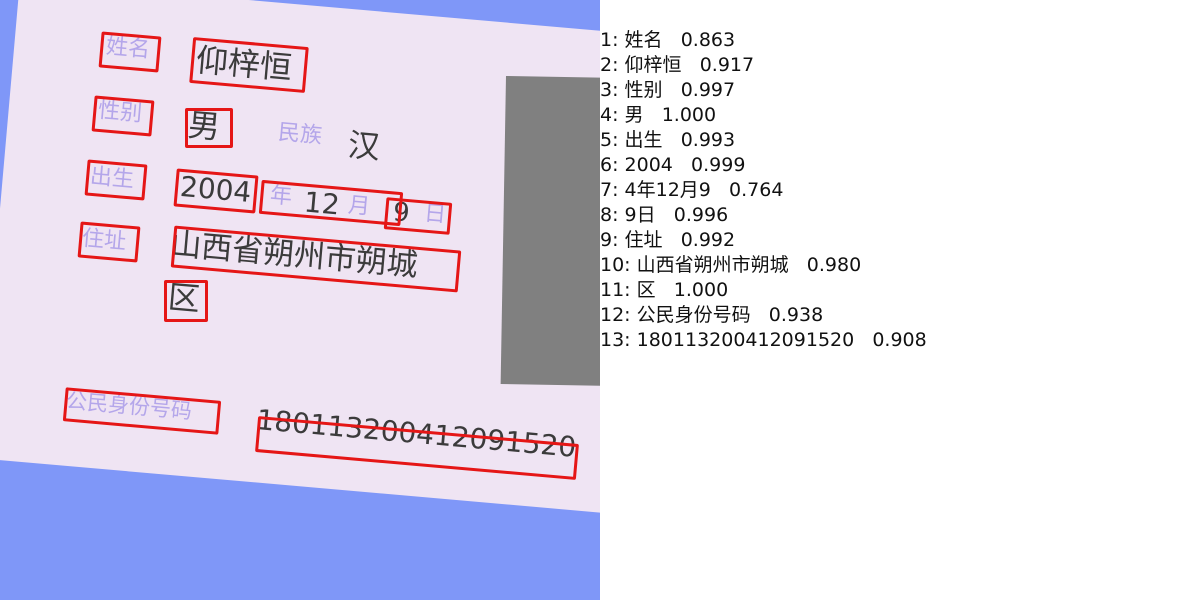 This screenshot has height=600, width=1200. Describe the element at coordinates (609, 165) in the screenshot. I see `result-index: 6:` at that location.